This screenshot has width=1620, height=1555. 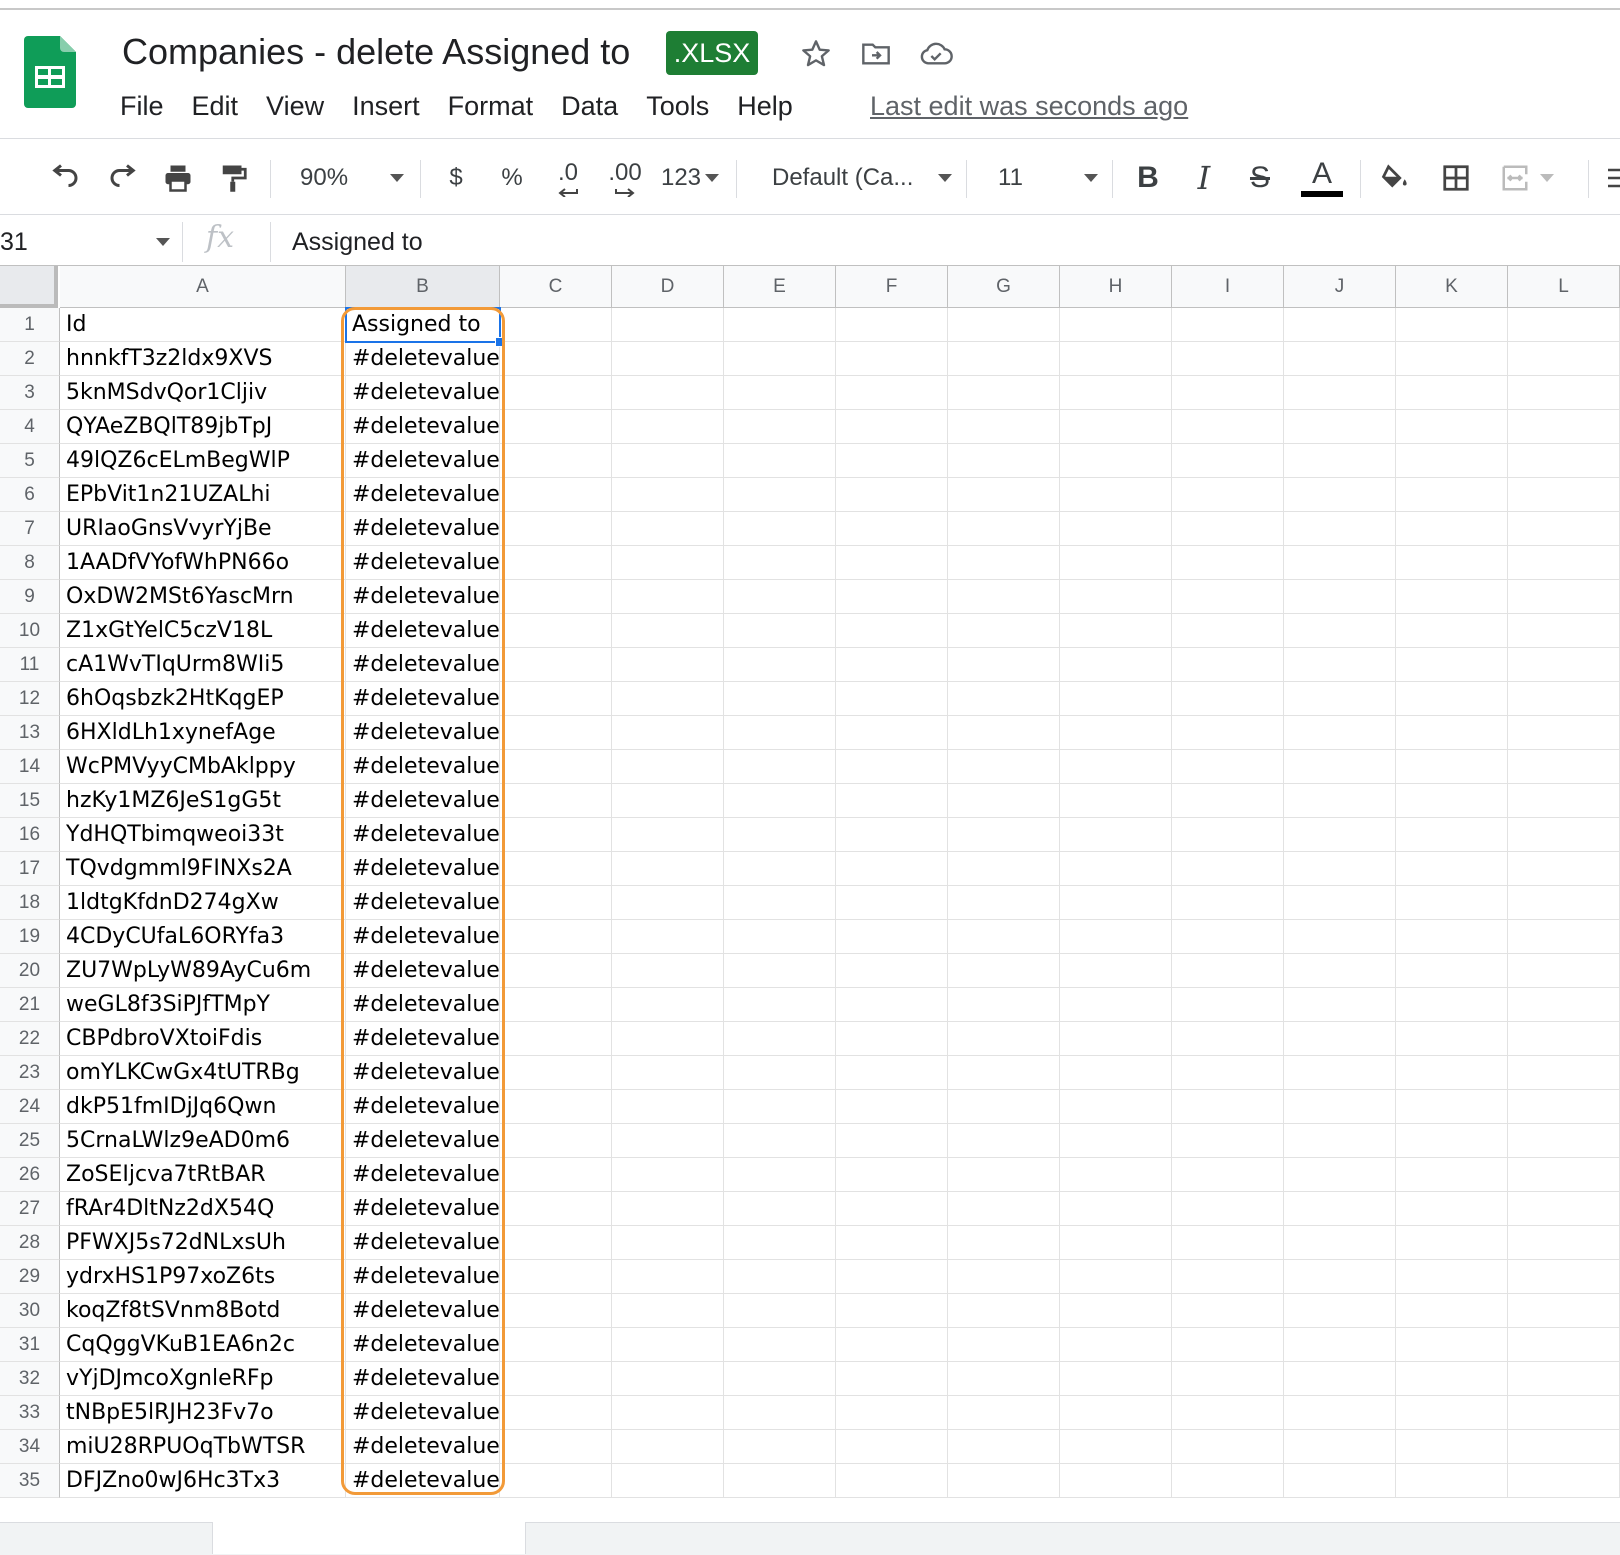 What do you see at coordinates (1340, 1481) in the screenshot?
I see `cell-j35` at bounding box center [1340, 1481].